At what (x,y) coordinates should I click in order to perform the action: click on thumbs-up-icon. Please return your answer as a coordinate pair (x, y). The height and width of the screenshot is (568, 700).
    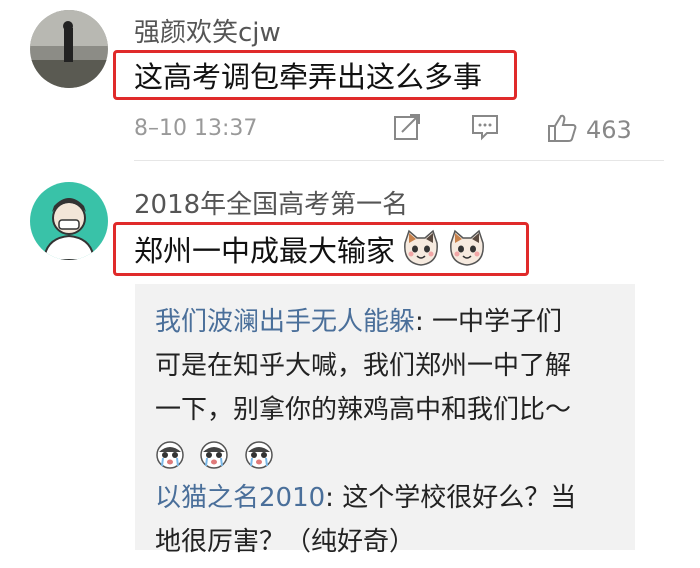
    Looking at the image, I should click on (562, 130).